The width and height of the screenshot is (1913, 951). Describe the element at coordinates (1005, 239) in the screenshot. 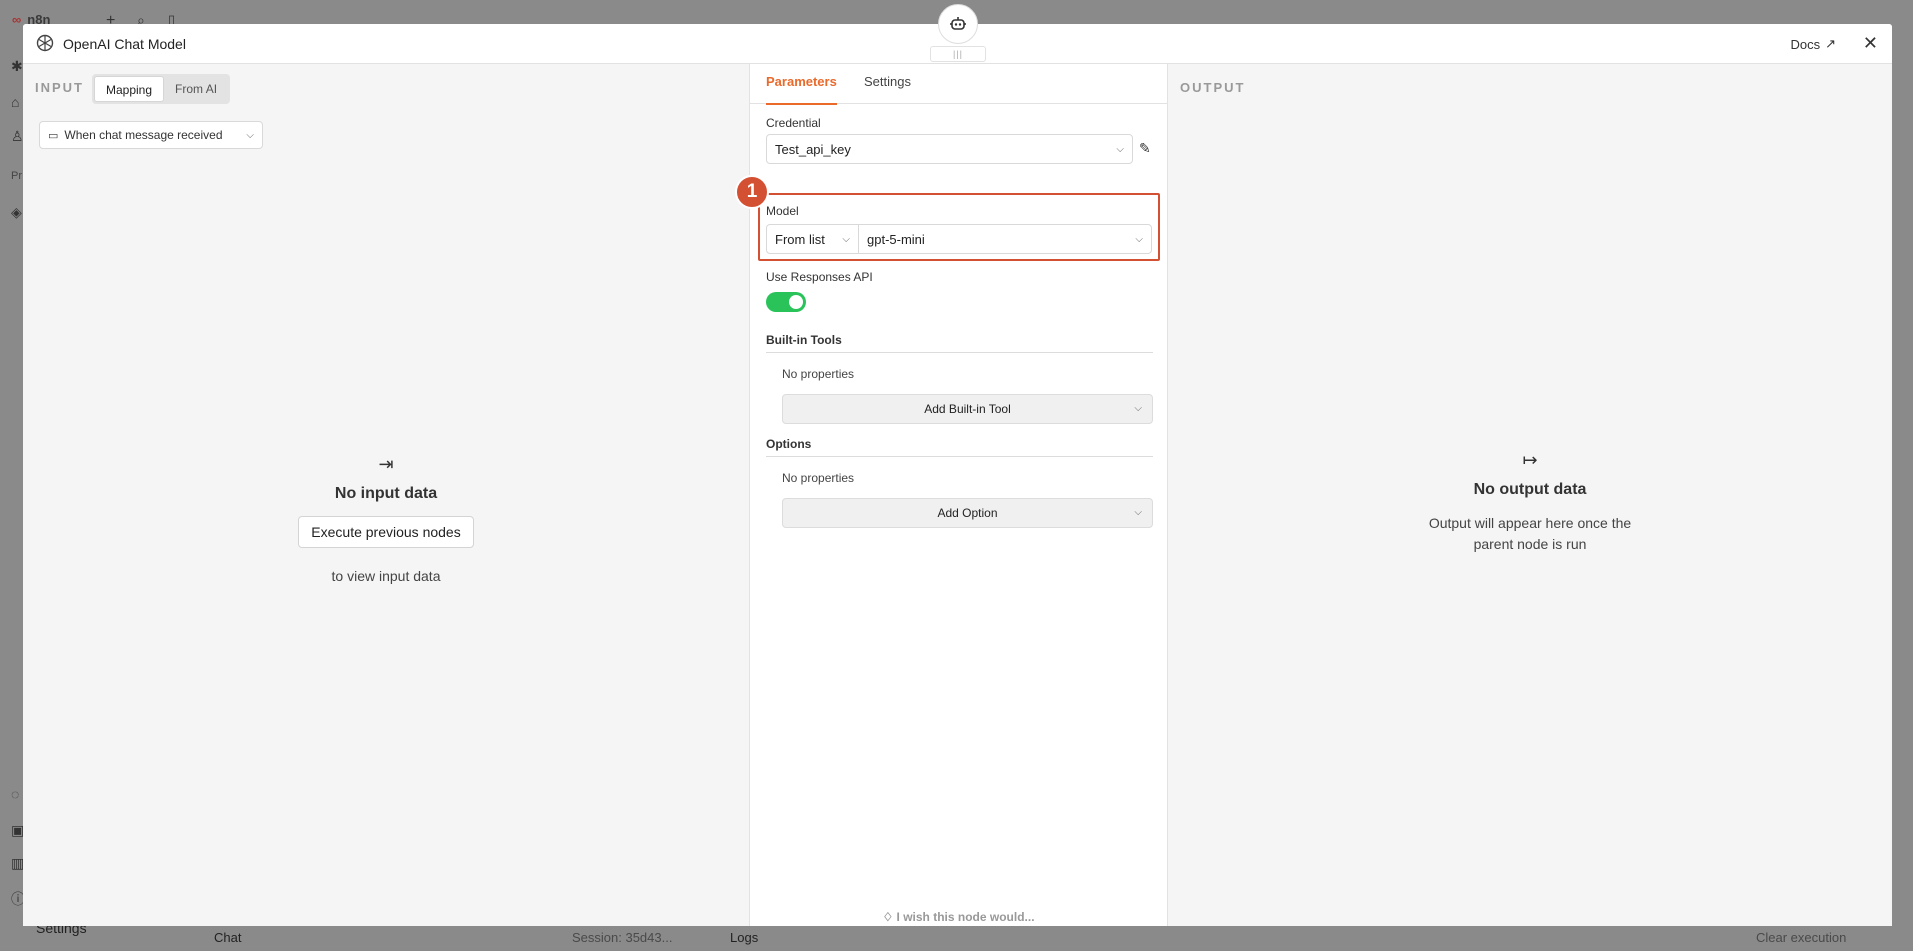

I see `model-select: gpt-5-mini ⌵` at that location.